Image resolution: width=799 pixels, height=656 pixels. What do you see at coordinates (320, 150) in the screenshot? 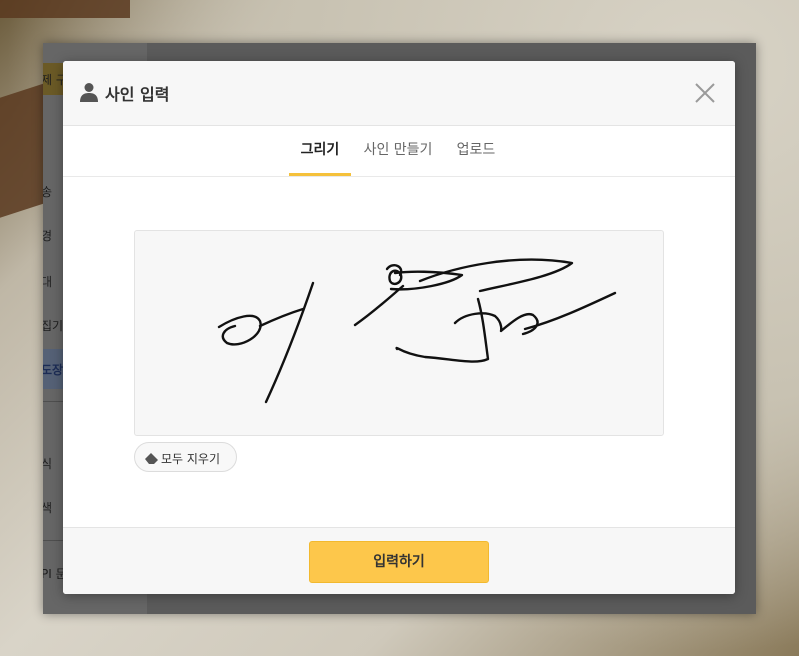
I see `tab-draw: 그리기` at bounding box center [320, 150].